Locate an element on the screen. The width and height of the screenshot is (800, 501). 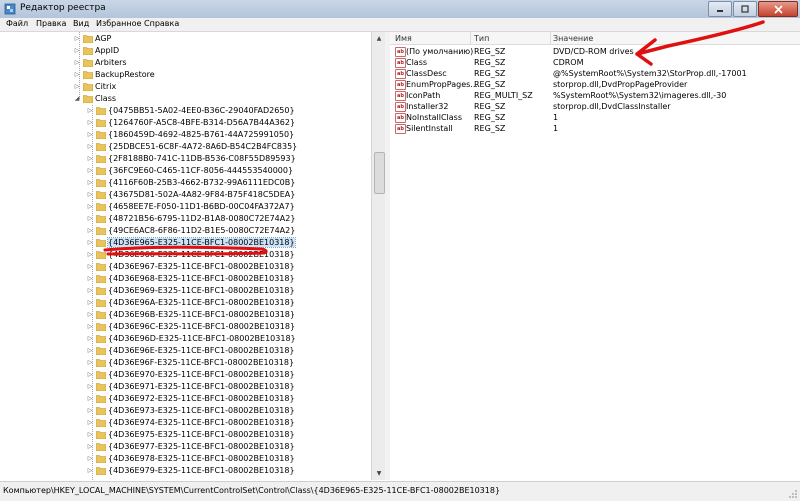
tree-item: ▷ {4D36E972-E325-11CE-BFC1-08002BE10318} is located at coordinates (185, 399).